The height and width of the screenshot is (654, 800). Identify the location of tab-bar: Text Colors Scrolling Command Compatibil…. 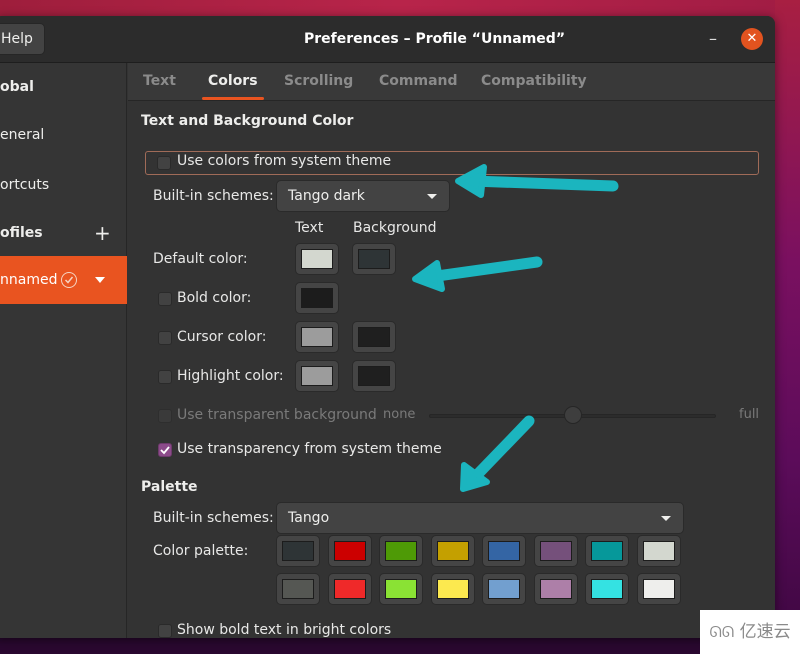
(451, 82).